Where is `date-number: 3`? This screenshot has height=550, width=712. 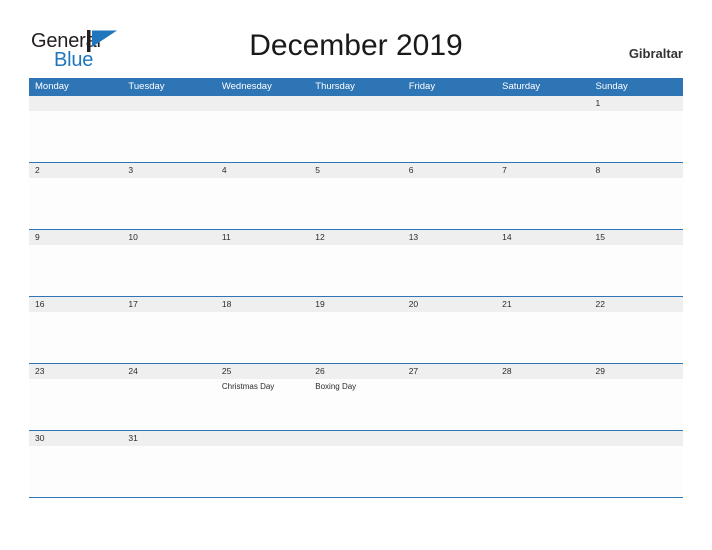
date-number: 3 is located at coordinates (168, 170).